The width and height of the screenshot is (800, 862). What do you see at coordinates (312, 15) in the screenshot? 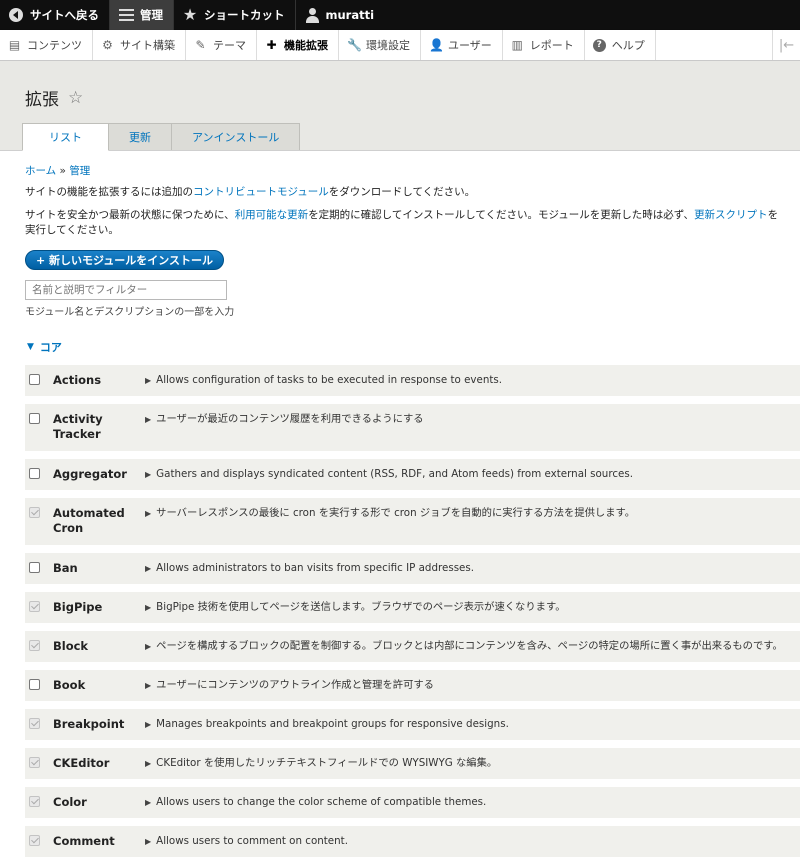
I see `user-icon` at bounding box center [312, 15].